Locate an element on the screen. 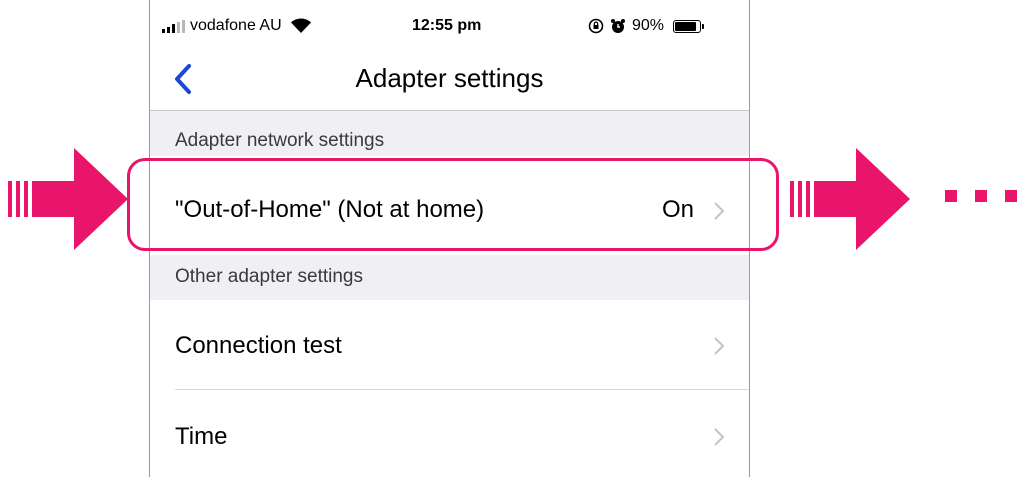 The height and width of the screenshot is (477, 1027). carrier-label: vodafone AU is located at coordinates (236, 25).